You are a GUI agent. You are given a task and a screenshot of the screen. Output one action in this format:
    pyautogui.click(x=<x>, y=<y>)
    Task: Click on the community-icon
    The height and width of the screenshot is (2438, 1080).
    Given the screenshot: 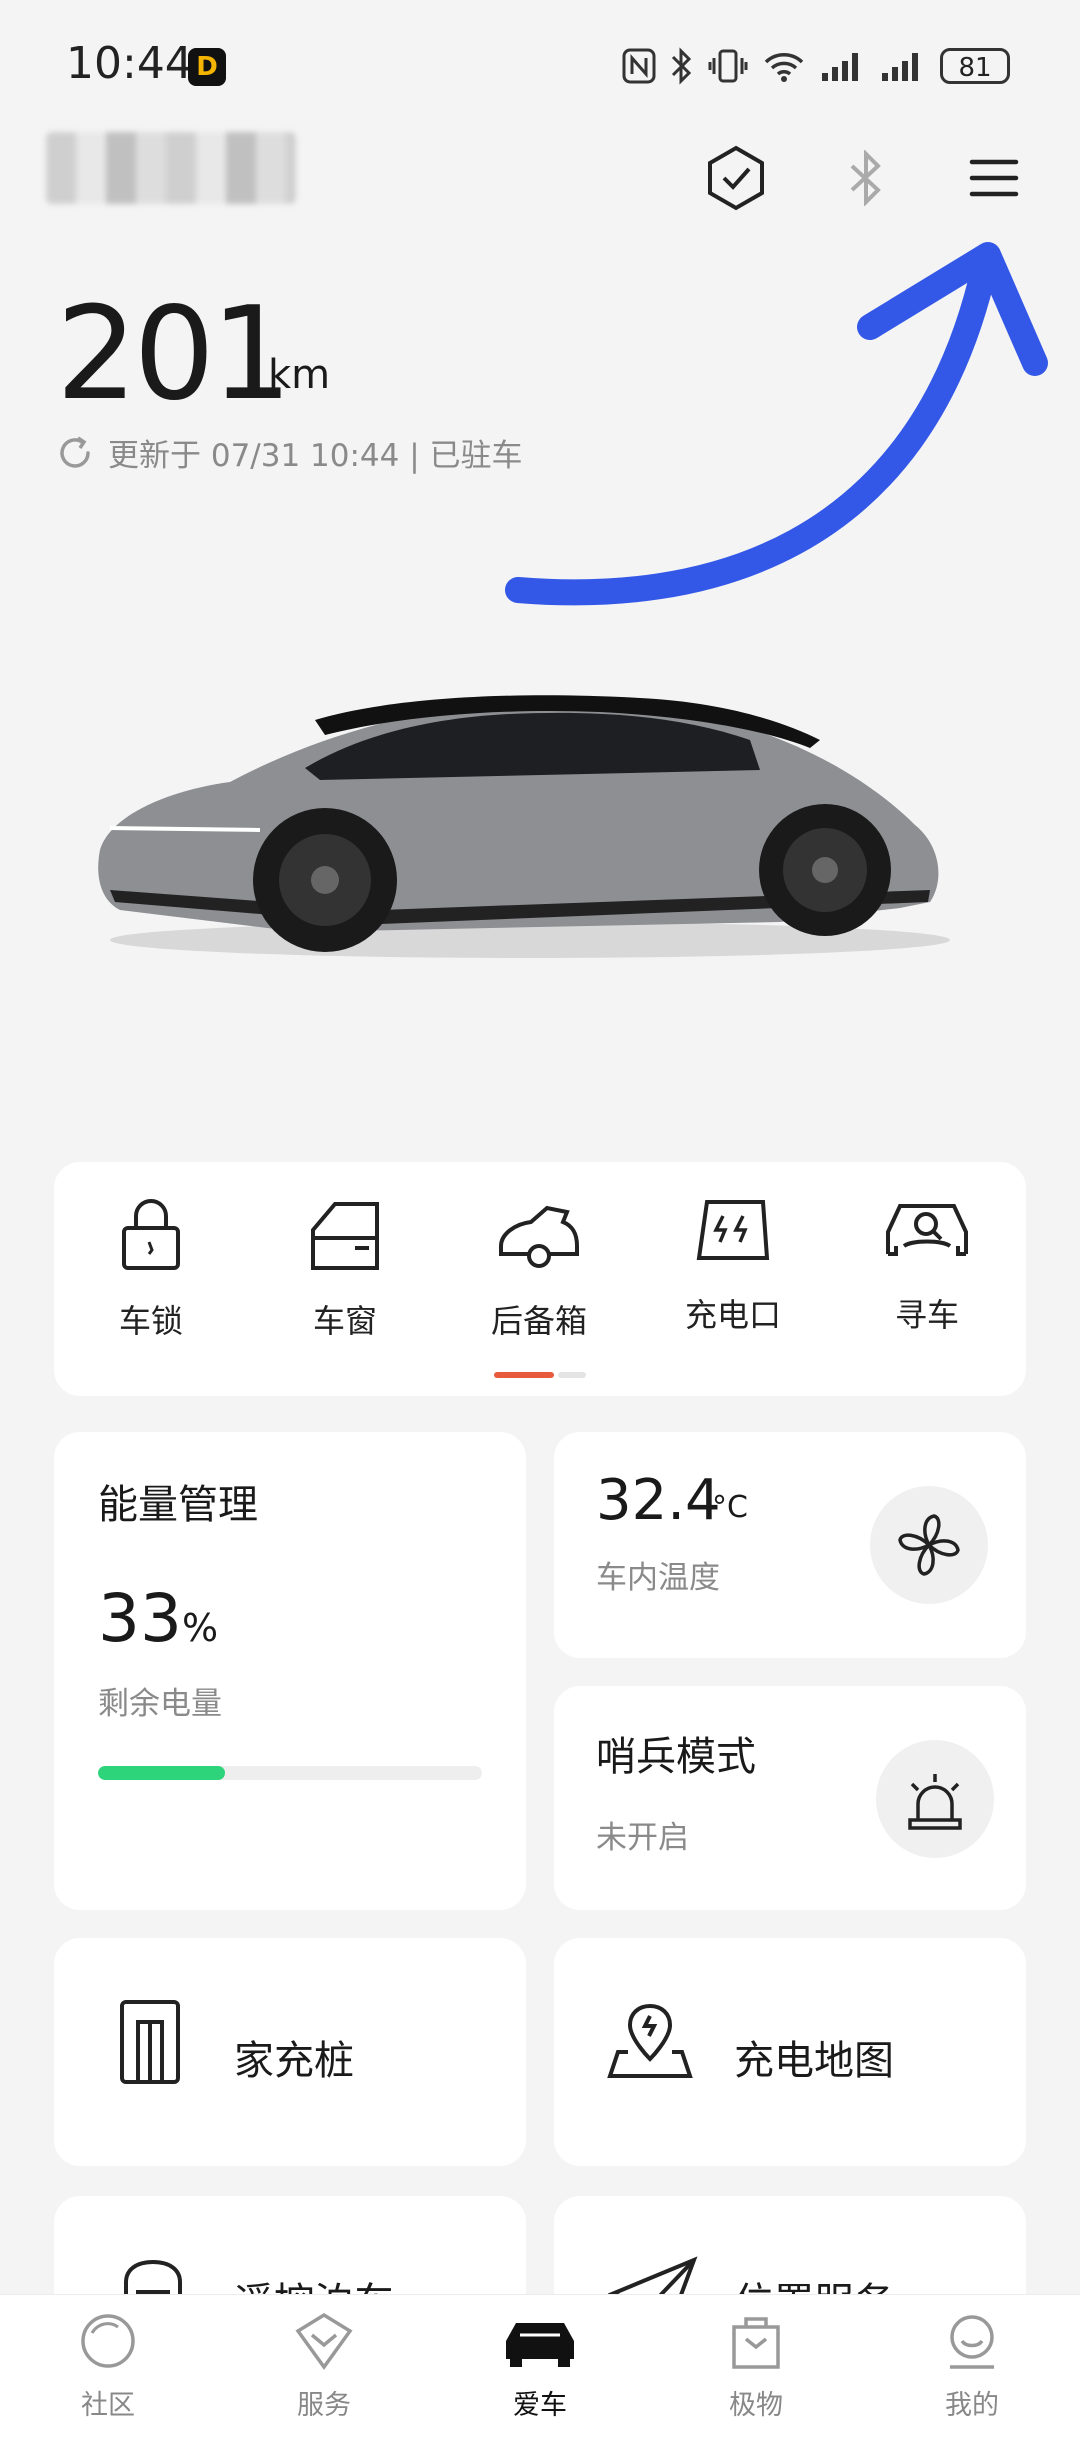 What is the action you would take?
    pyautogui.click(x=108, y=2341)
    